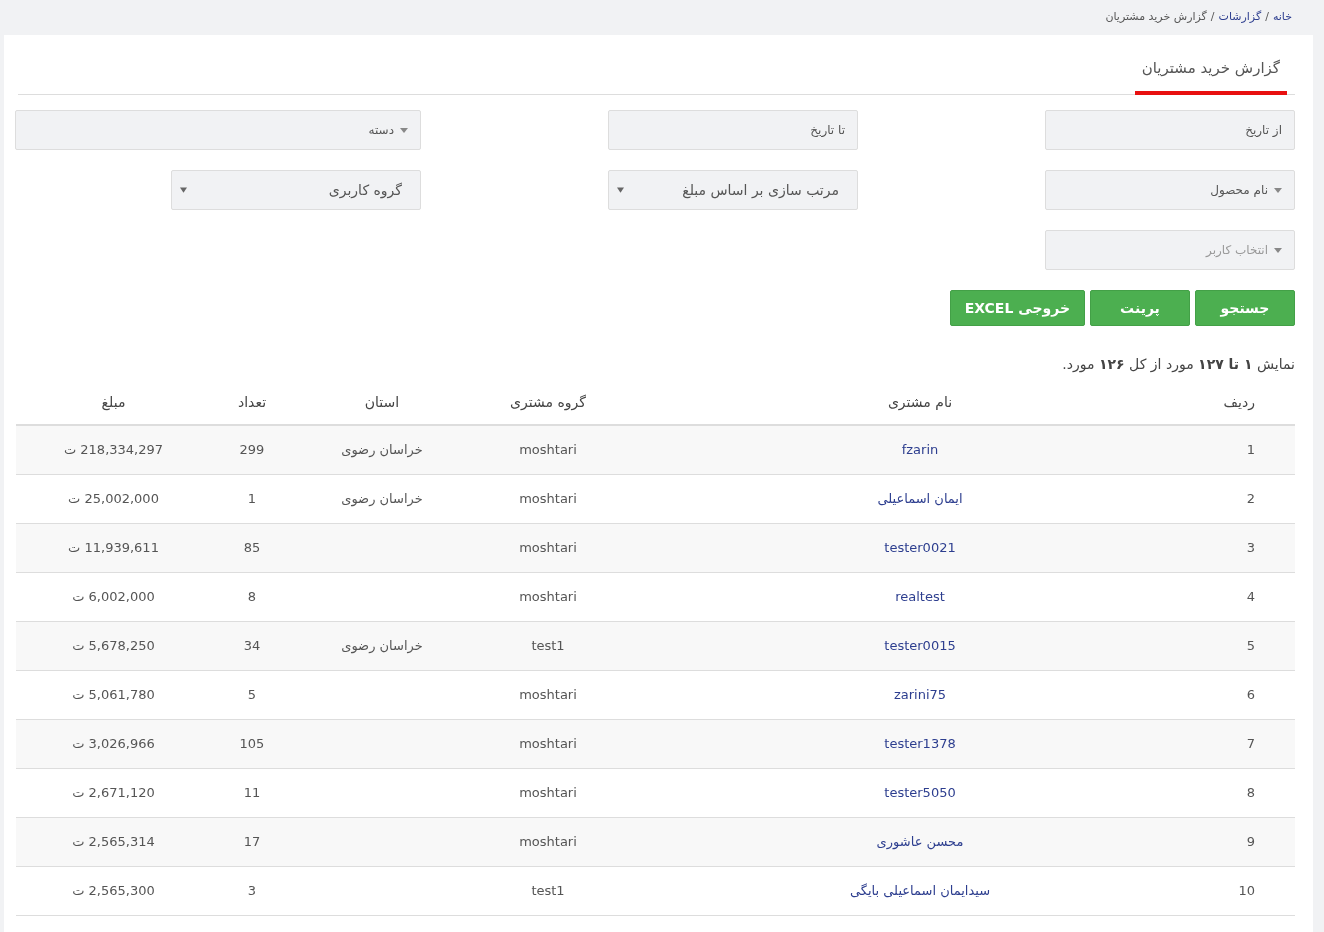 This screenshot has height=932, width=1324. Describe the element at coordinates (920, 645) in the screenshot. I see `customer-link: tester0015` at that location.